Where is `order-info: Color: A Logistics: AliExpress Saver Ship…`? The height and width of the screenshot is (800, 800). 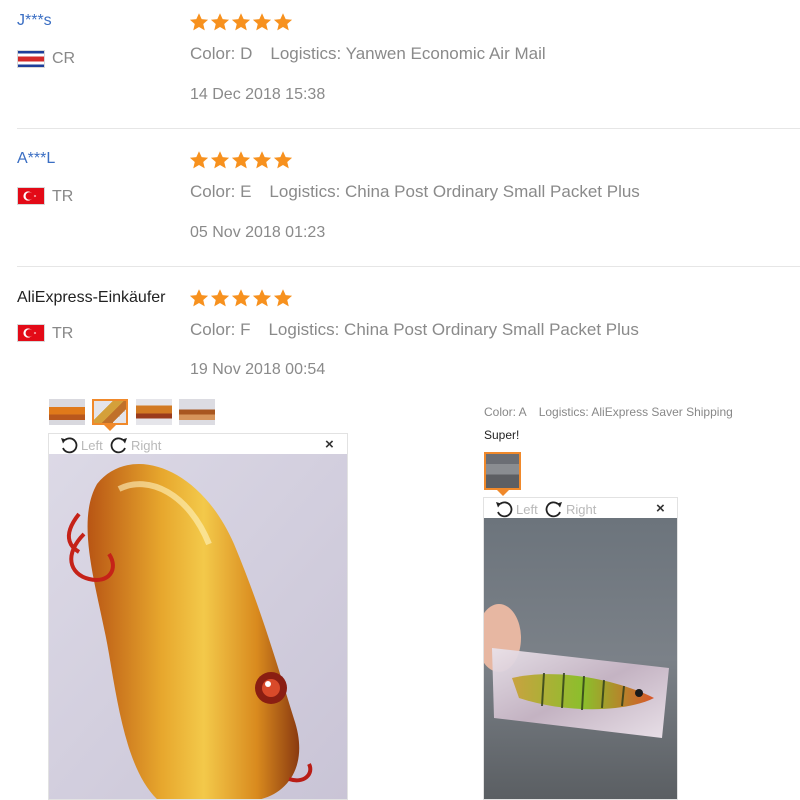
order-info: Color: A Logistics: AliExpress Saver Ship… is located at coordinates (608, 412).